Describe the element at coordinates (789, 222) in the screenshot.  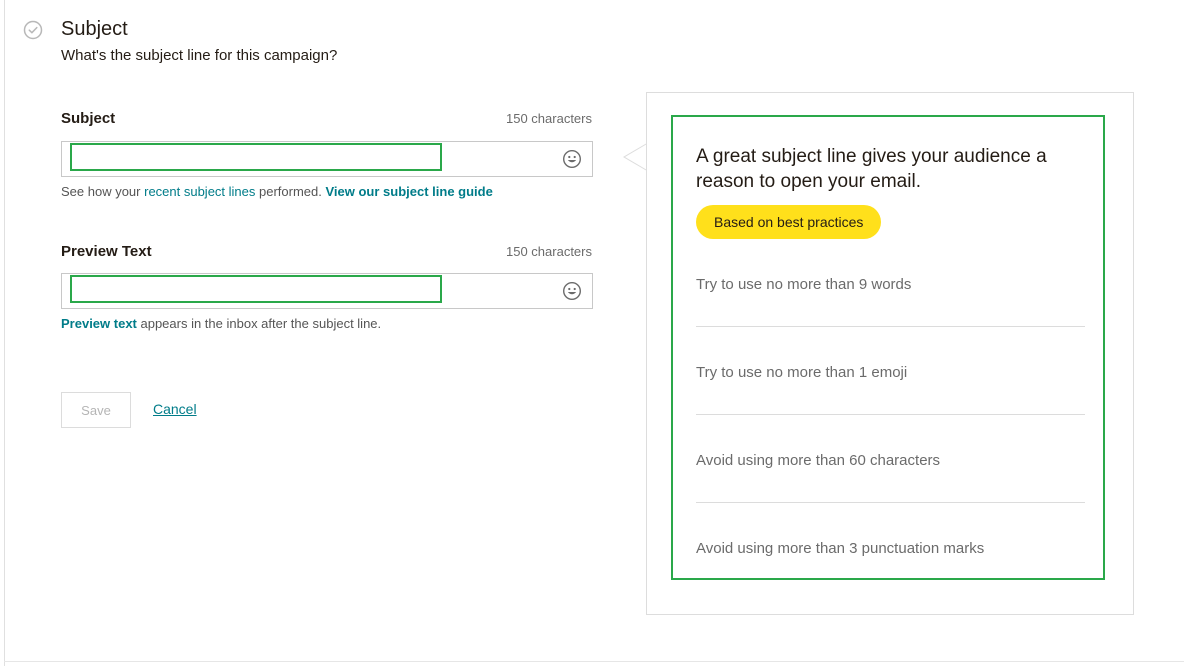
I see `best-practices-badge: Based on best practices` at that location.